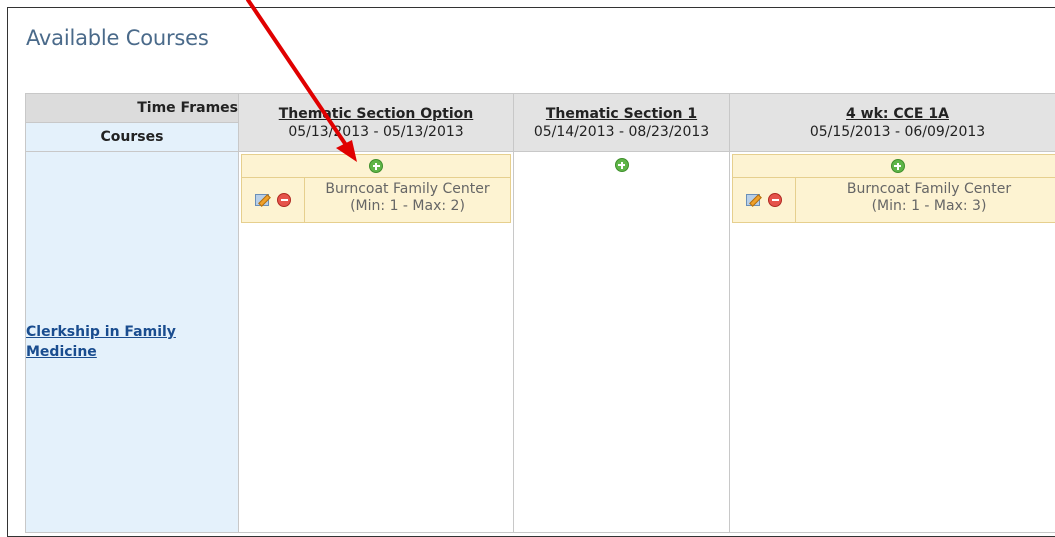 This screenshot has height=537, width=1055. What do you see at coordinates (117, 38) in the screenshot?
I see `page-title: Available Courses` at bounding box center [117, 38].